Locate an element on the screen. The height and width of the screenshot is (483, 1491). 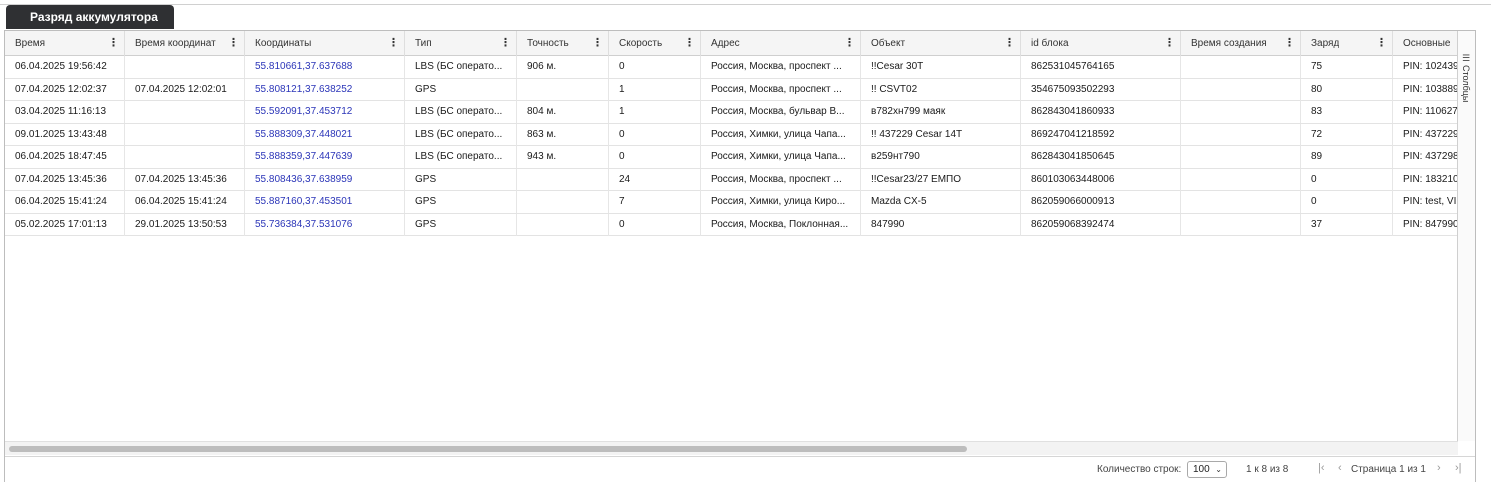
coordinates-link: 55.808121,37.638252 is located at coordinates (325, 89).